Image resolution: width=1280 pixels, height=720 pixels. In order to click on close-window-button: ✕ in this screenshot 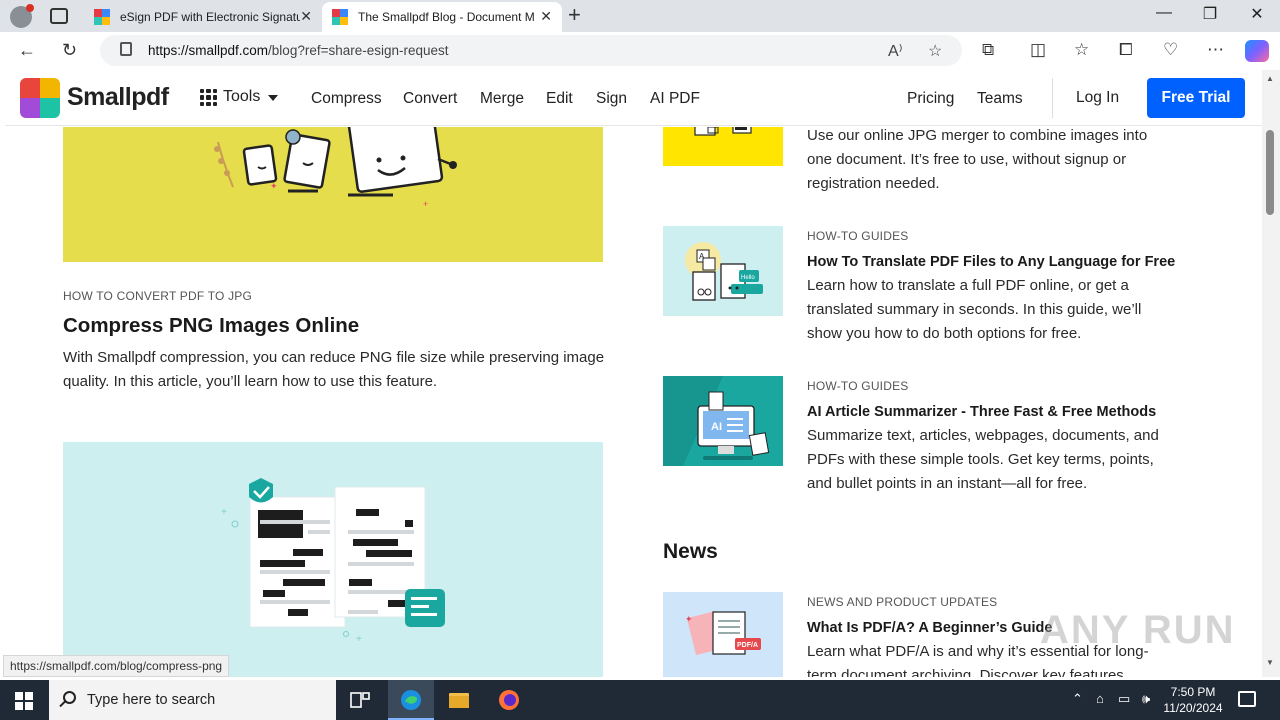, I will do `click(1257, 14)`.